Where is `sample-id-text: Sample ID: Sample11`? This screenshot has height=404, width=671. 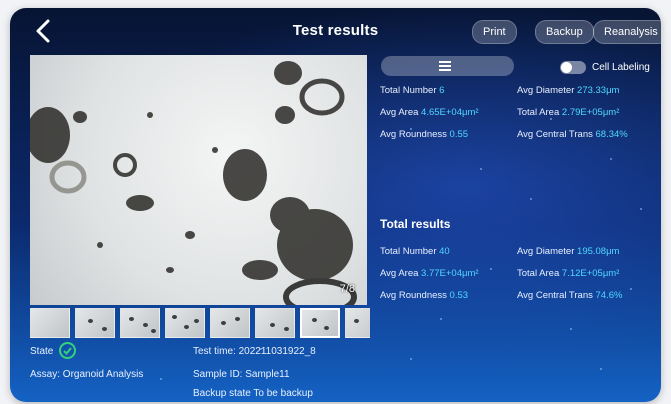 sample-id-text: Sample ID: Sample11 is located at coordinates (241, 374).